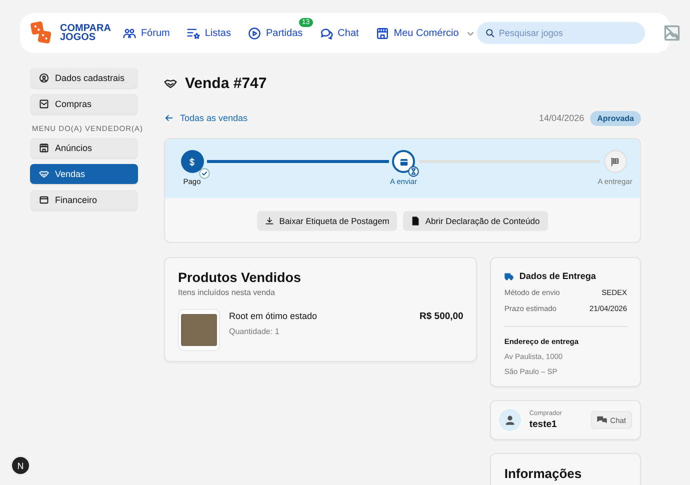 This screenshot has width=690, height=485. What do you see at coordinates (240, 277) in the screenshot?
I see `card-title: Produtos Vendidos` at bounding box center [240, 277].